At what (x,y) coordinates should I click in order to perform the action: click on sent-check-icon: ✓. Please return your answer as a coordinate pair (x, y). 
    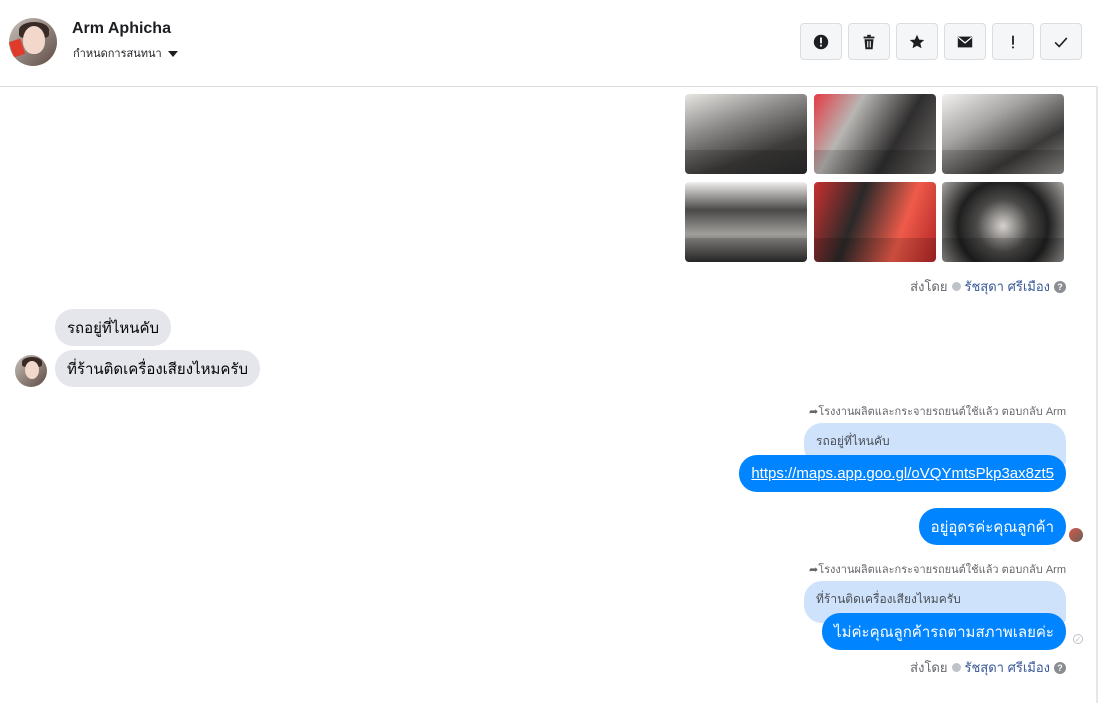
    Looking at the image, I should click on (1078, 639).